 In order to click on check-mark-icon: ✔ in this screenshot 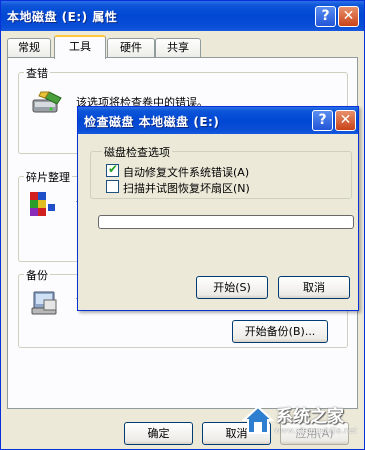, I will do `click(113, 169)`.